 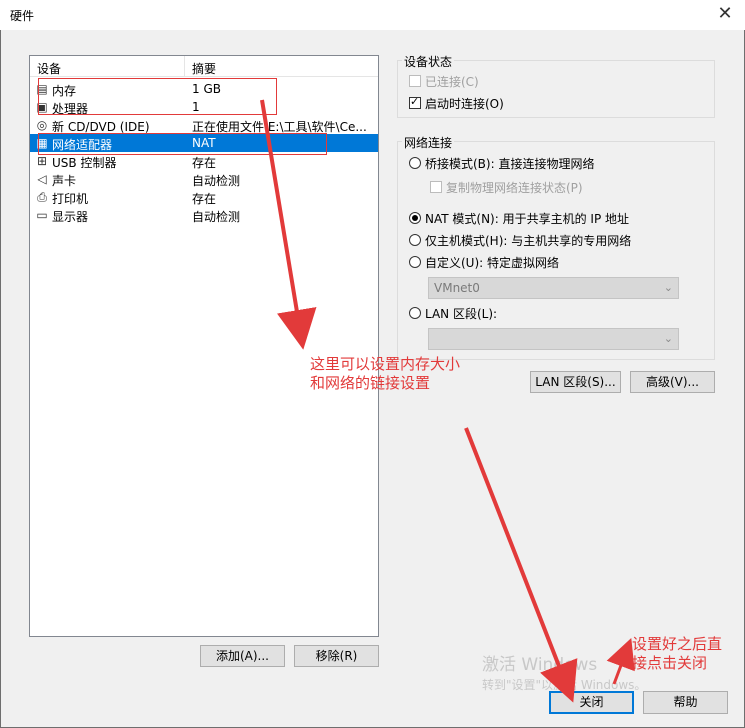 I want to click on annotation-note-settings-line2: 和网络的链接设置, so click(x=370, y=383).